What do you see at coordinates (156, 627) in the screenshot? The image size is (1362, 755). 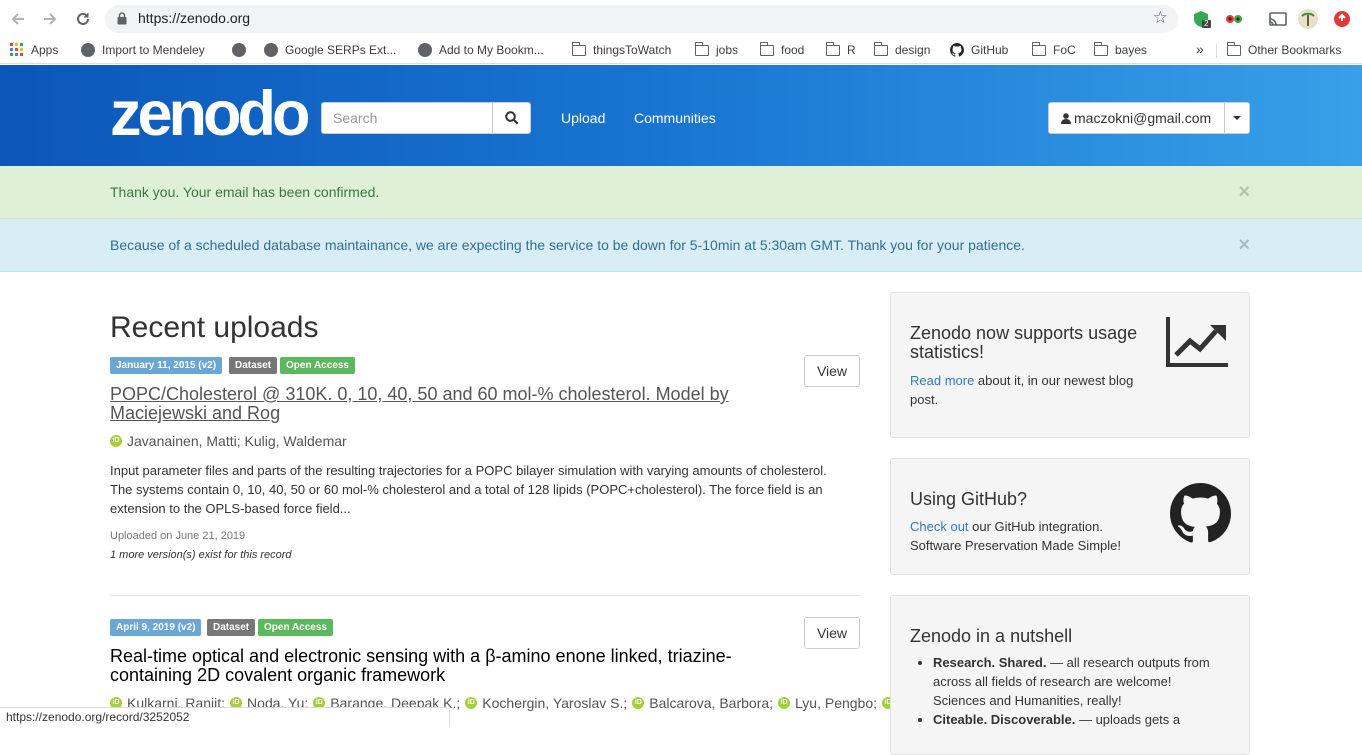 I see `record-date-badge: April 9, 2019 (v2)` at bounding box center [156, 627].